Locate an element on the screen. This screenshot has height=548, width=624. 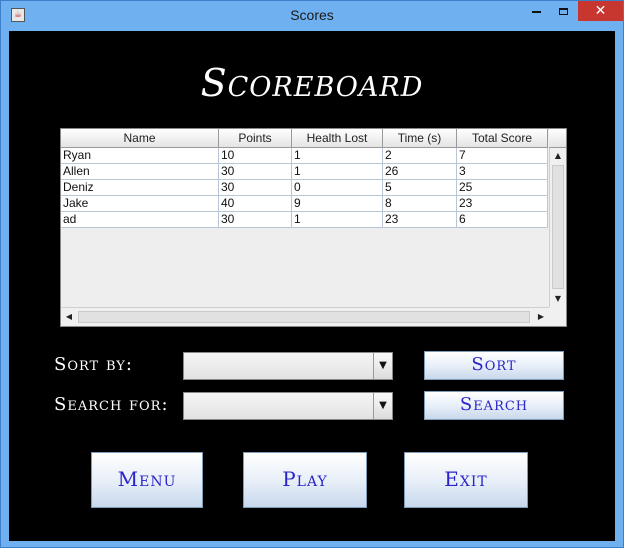
vertical-scroll-thumb is located at coordinates (558, 227).